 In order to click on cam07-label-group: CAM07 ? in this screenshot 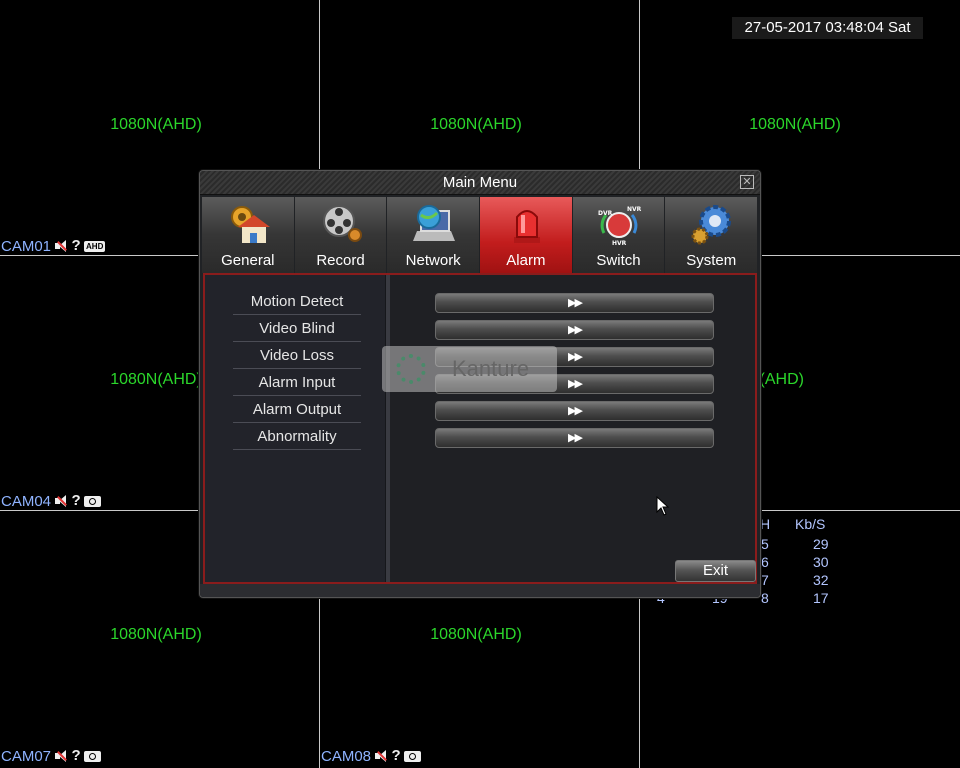, I will do `click(51, 756)`.